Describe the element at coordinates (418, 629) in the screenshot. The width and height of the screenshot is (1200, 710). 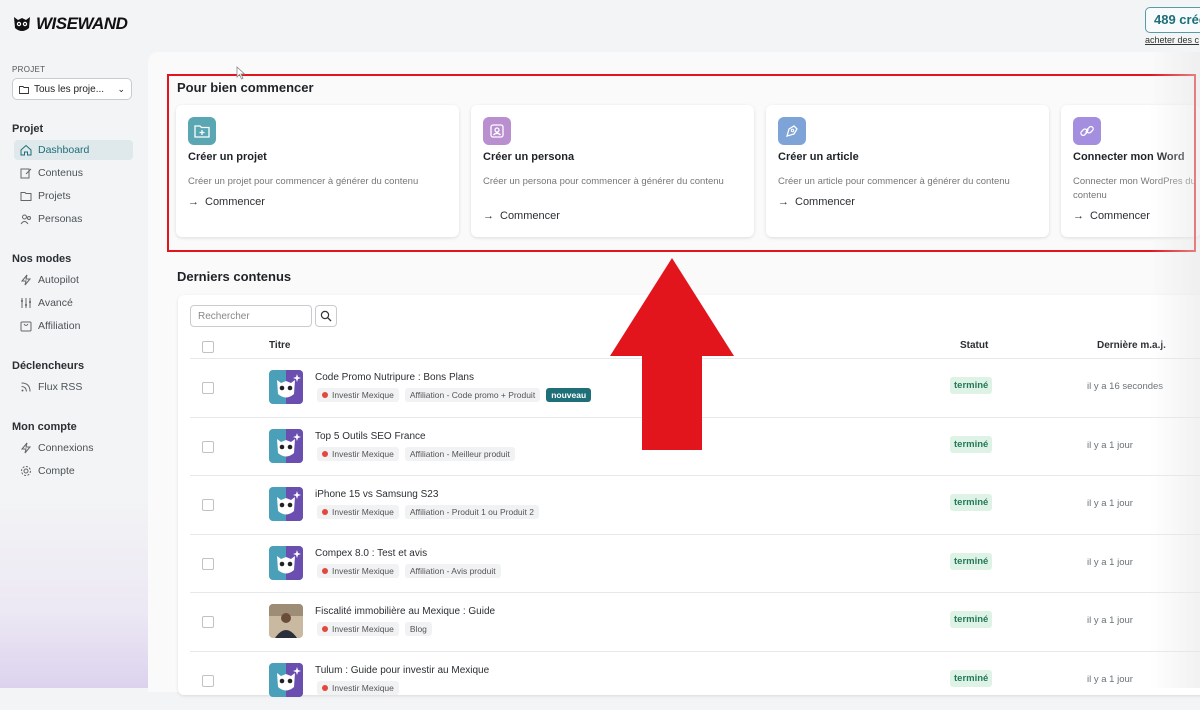
I see `type-tag: Blog` at that location.